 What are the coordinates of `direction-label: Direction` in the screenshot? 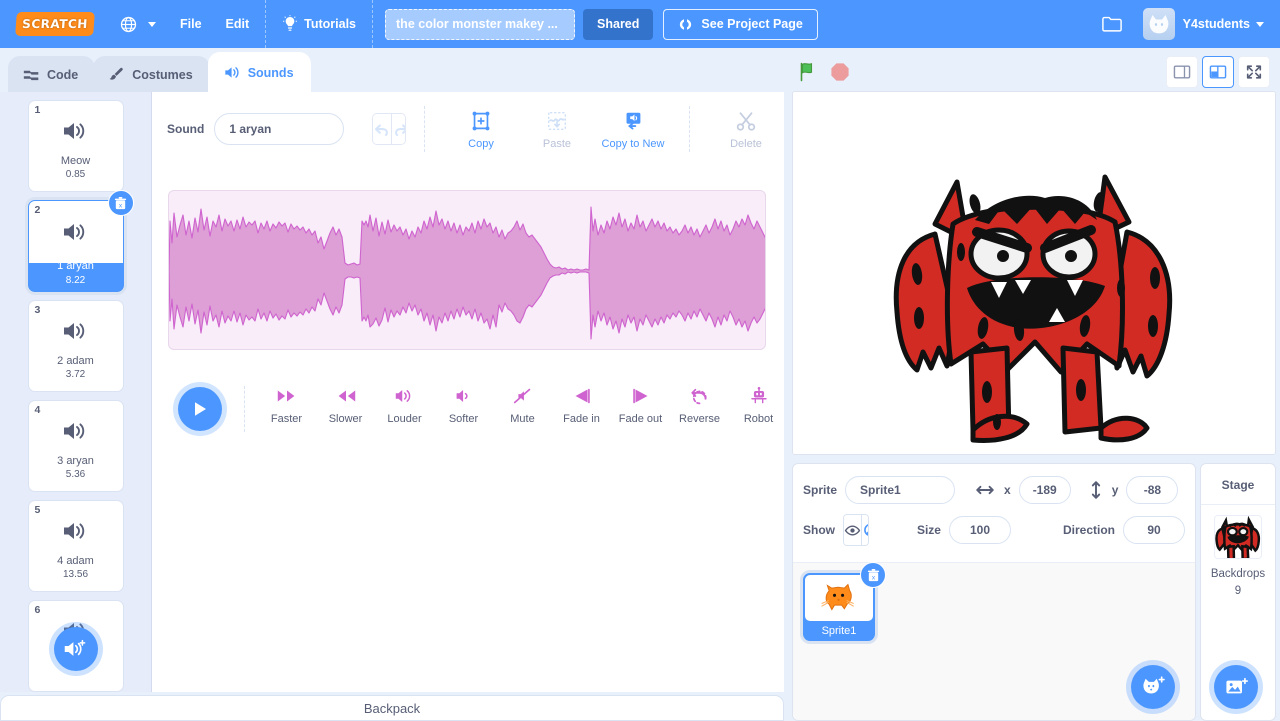 It's located at (1088, 530).